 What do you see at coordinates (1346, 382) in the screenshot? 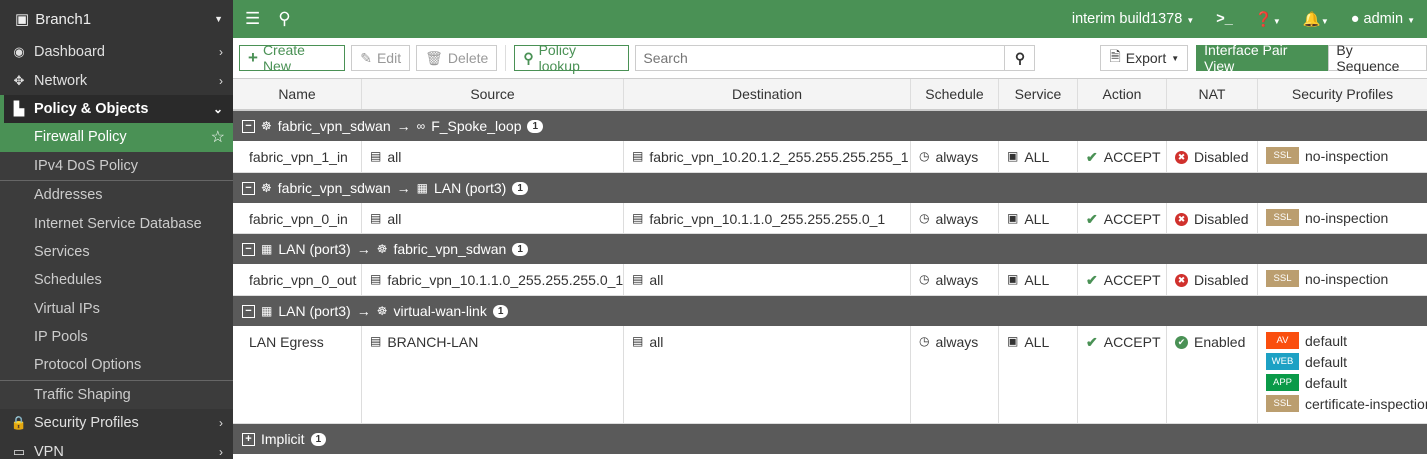
I see `profile-entry: APP default` at bounding box center [1346, 382].